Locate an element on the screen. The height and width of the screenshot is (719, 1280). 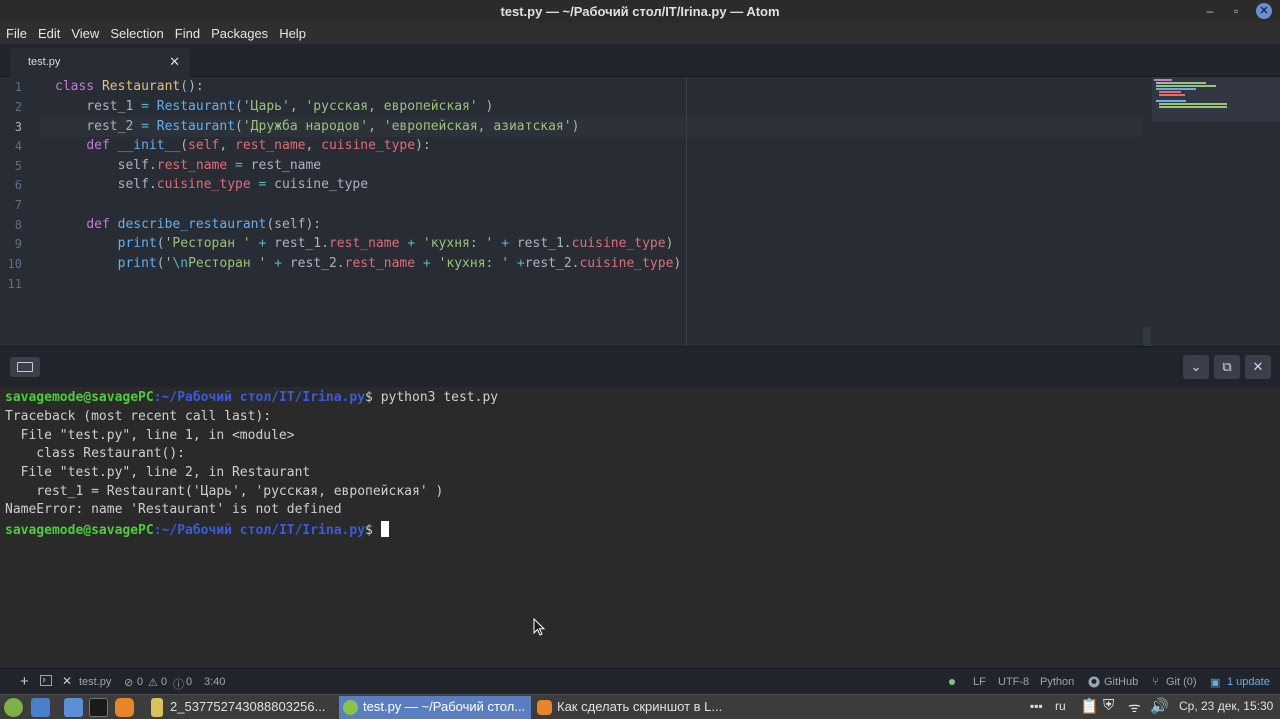
menu-find: Find is located at coordinates (187, 33).